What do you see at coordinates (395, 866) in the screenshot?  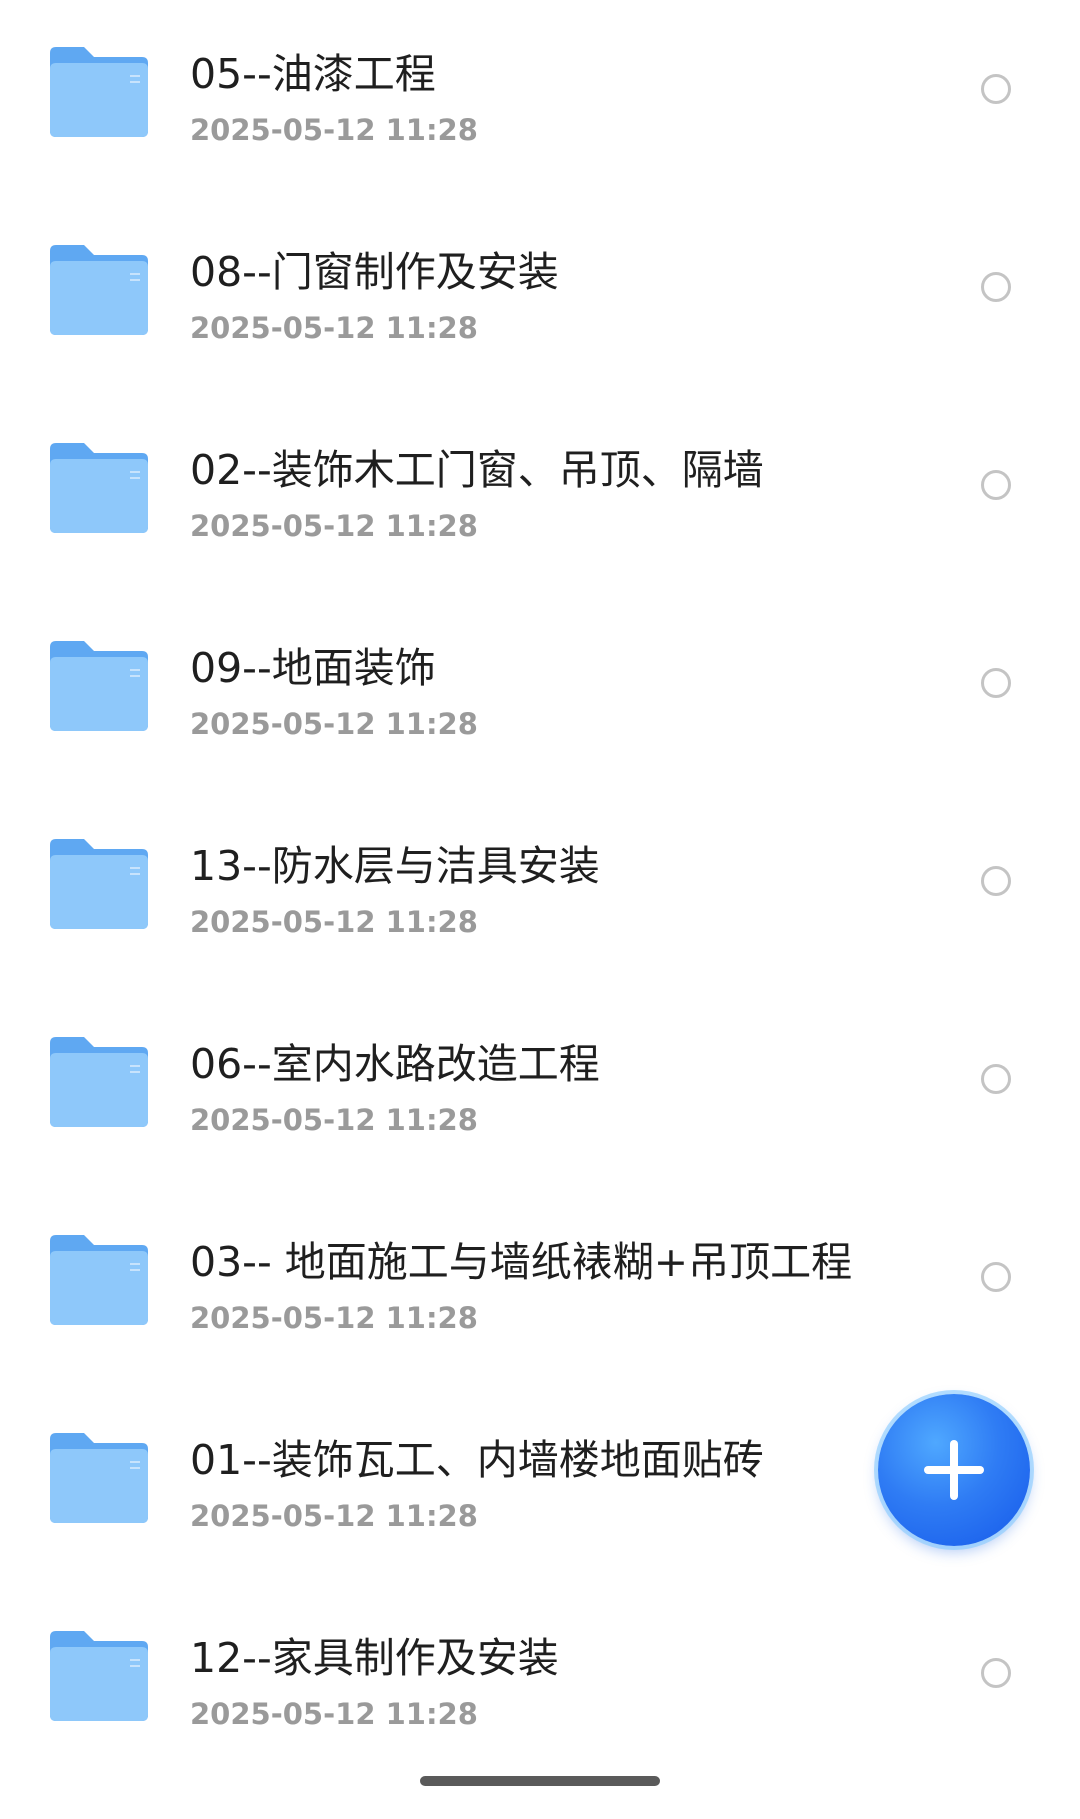 I see `file-name: 13--防水层与洁具安装` at bounding box center [395, 866].